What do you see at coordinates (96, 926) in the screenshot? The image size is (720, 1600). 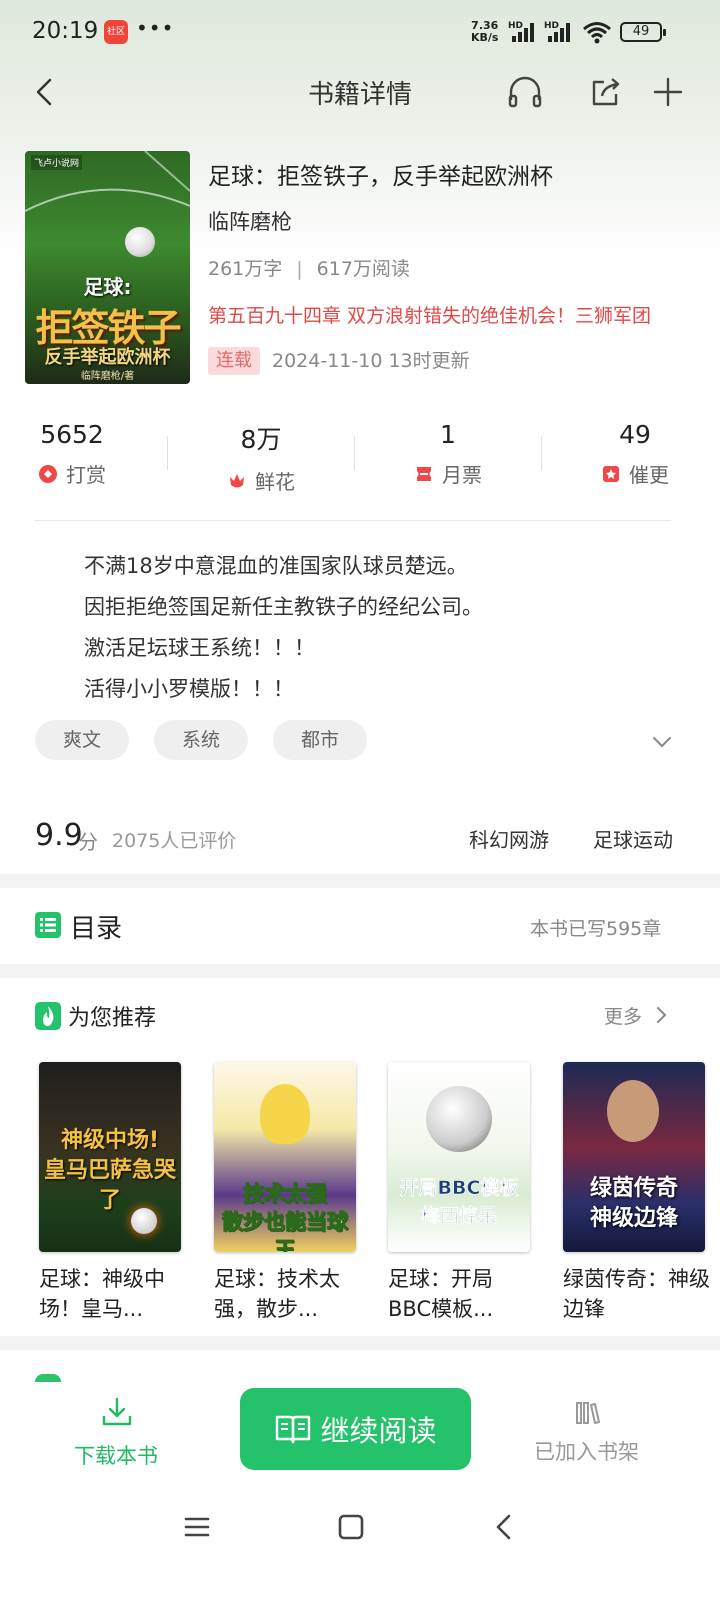 I see `toc-title: 目录` at bounding box center [96, 926].